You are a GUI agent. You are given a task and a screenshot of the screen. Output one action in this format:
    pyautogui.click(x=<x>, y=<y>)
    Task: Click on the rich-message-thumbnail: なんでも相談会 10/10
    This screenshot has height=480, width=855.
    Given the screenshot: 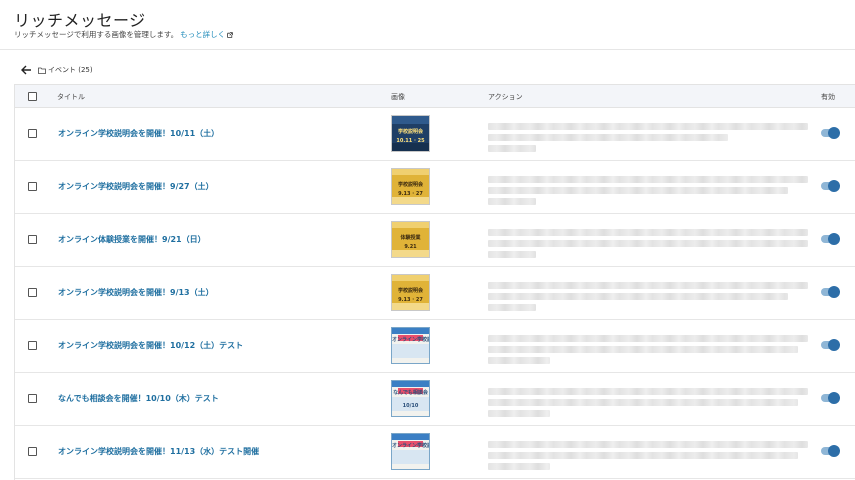 What is the action you would take?
    pyautogui.click(x=410, y=398)
    